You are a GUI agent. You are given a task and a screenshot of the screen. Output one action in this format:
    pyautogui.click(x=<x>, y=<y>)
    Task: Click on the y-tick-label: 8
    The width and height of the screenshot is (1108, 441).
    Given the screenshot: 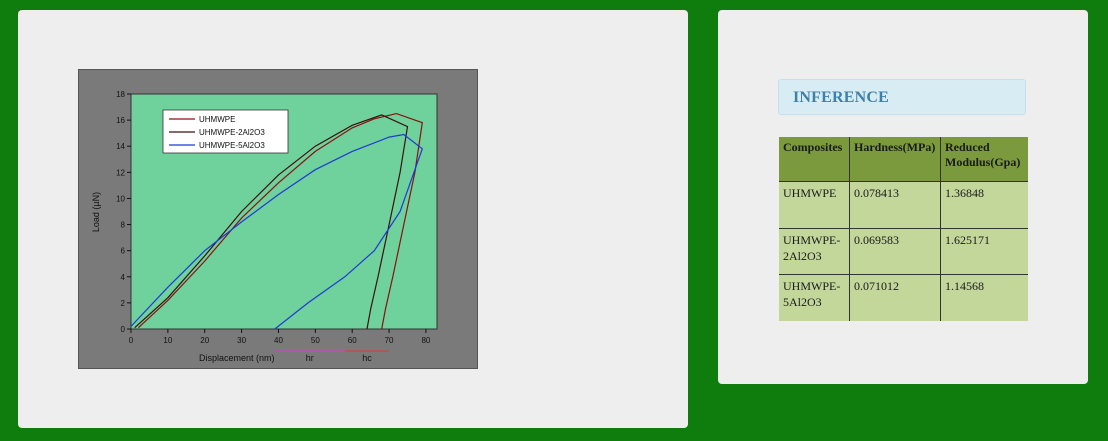 What is the action you would take?
    pyautogui.click(x=123, y=225)
    